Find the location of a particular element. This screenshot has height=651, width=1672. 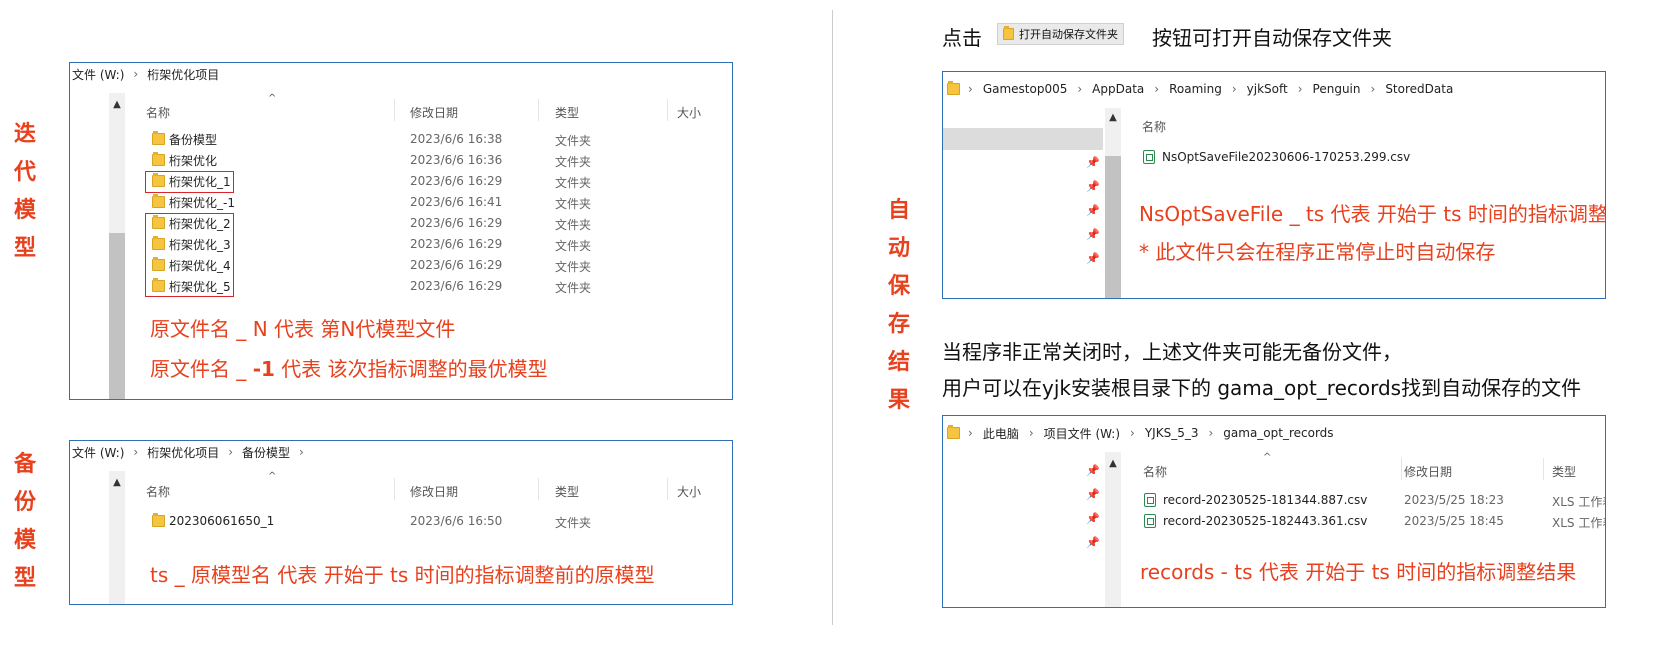

breadcrumb-item: yjkSoft is located at coordinates (1267, 89).